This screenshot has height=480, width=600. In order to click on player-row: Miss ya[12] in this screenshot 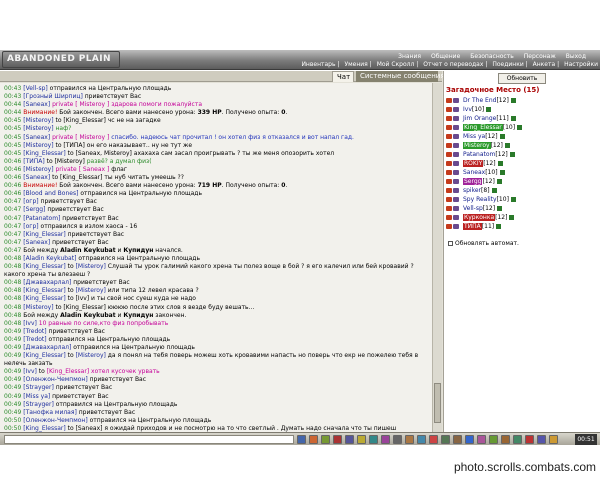, I will do `click(521, 136)`.